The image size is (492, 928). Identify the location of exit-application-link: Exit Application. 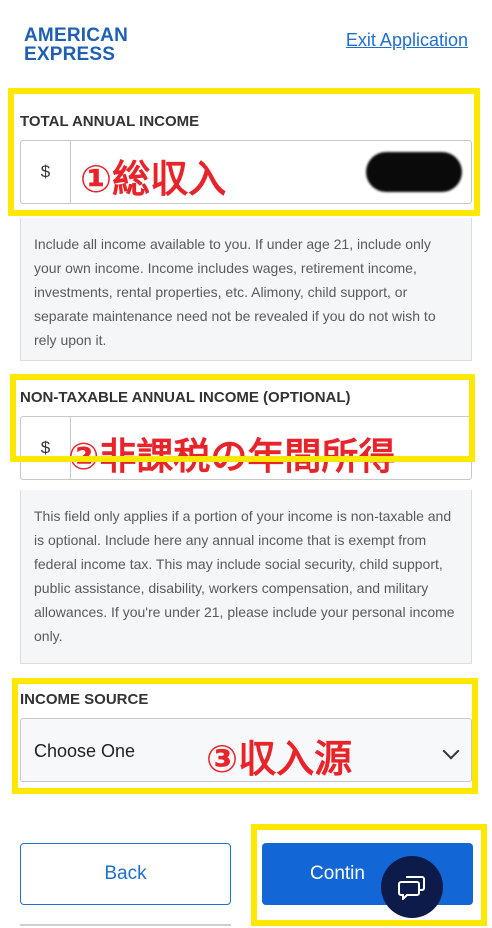
(407, 40).